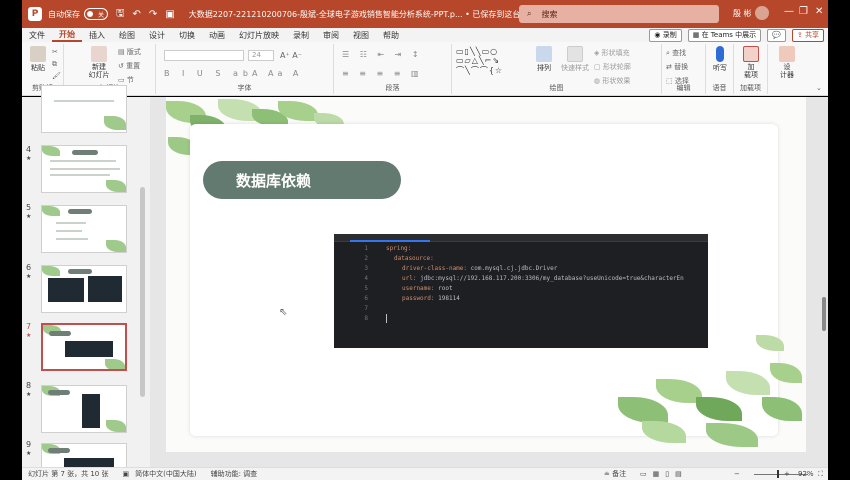  What do you see at coordinates (142, 292) in the screenshot?
I see `thumbnail-scrollbar` at bounding box center [142, 292].